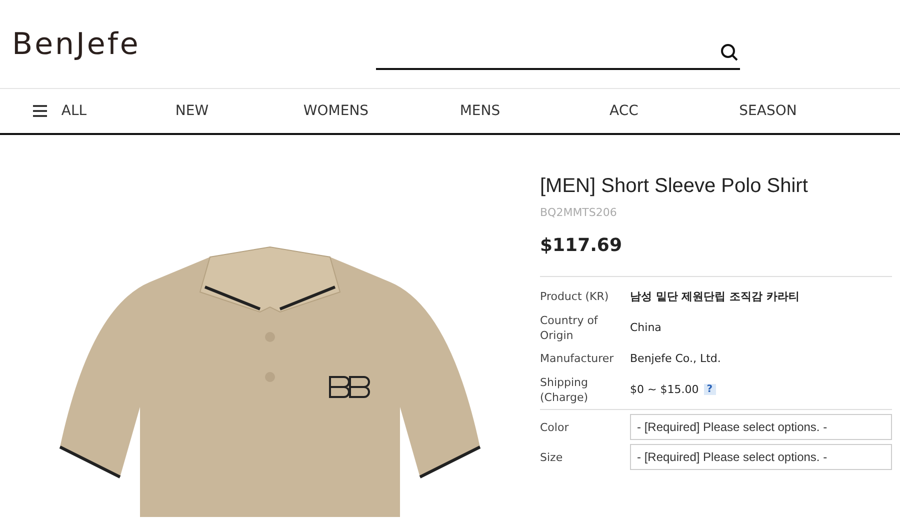  What do you see at coordinates (674, 186) in the screenshot?
I see `product-title: [MEN] Short Sleeve Polo Shirt` at bounding box center [674, 186].